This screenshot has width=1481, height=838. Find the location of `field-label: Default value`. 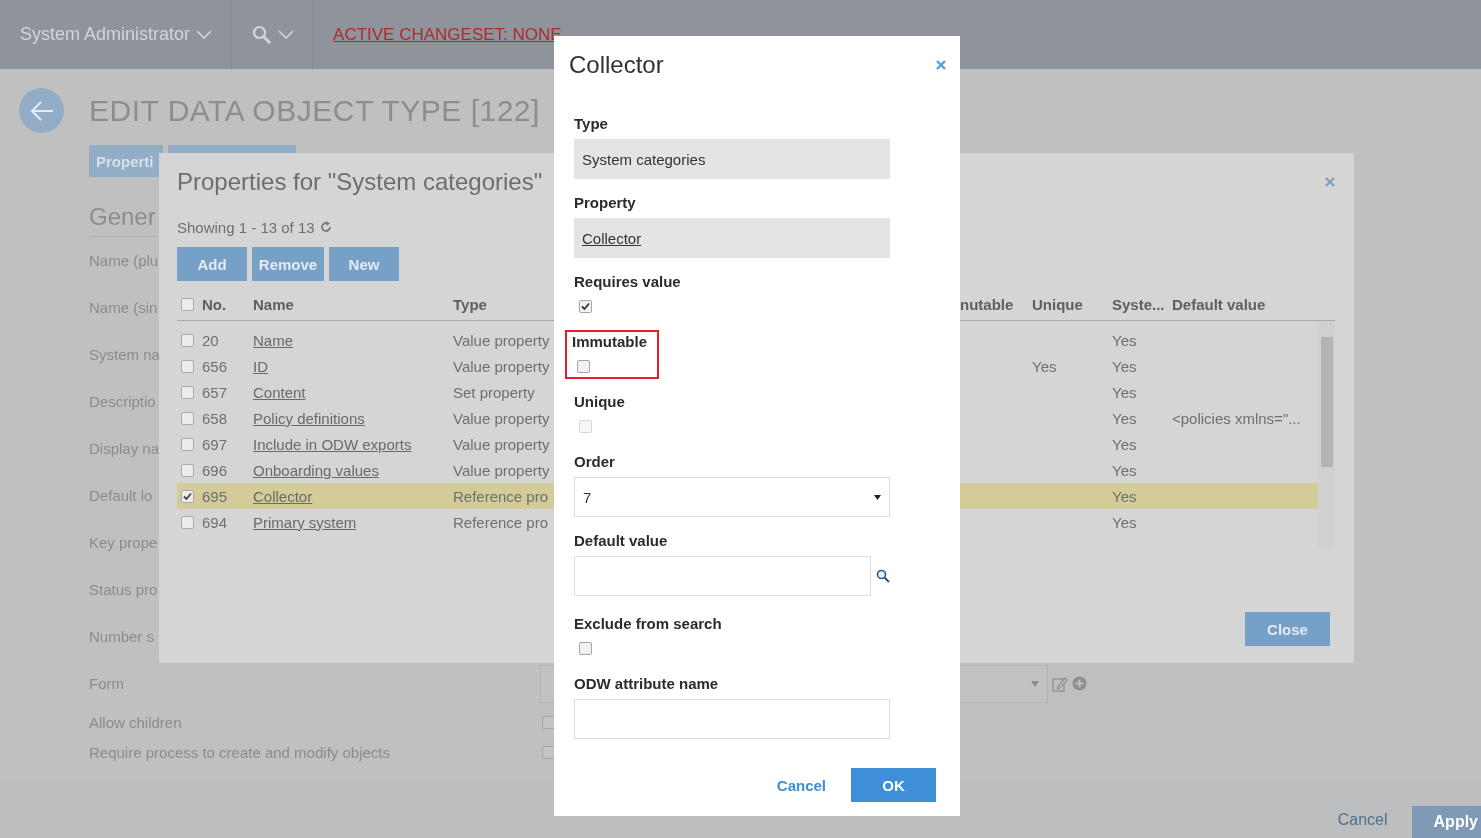

field-label: Default value is located at coordinates (621, 541).